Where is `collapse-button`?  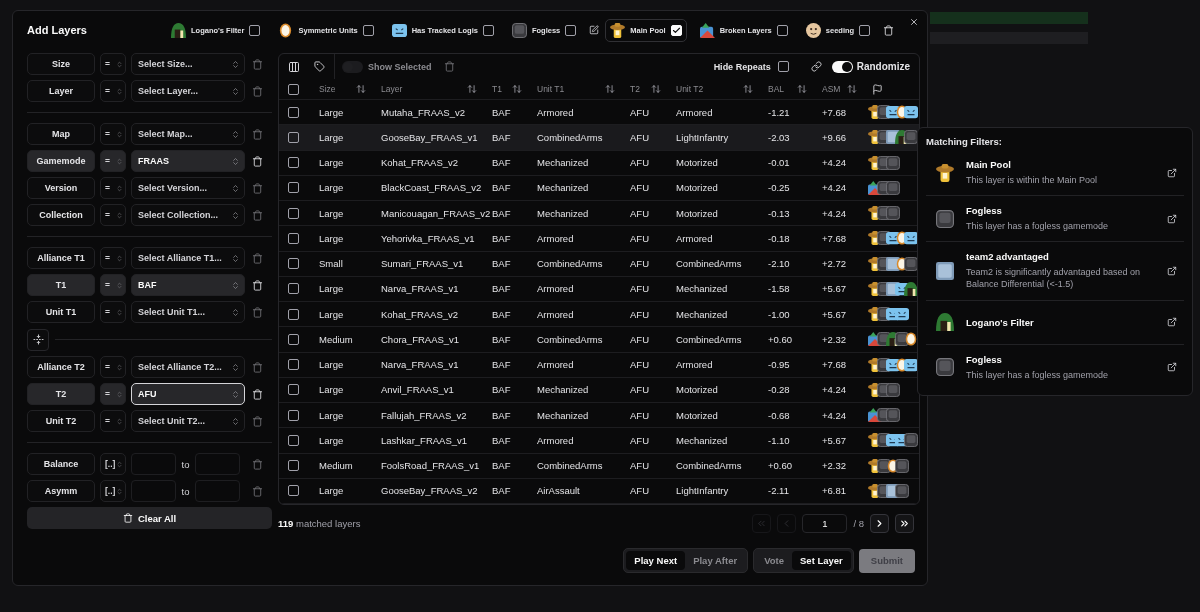
collapse-button is located at coordinates (38, 339).